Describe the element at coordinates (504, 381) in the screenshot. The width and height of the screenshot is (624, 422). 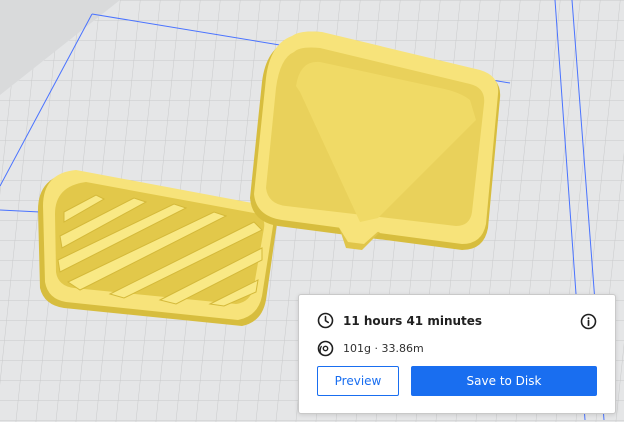
I see `save-to-disk-button: Save to Disk` at that location.